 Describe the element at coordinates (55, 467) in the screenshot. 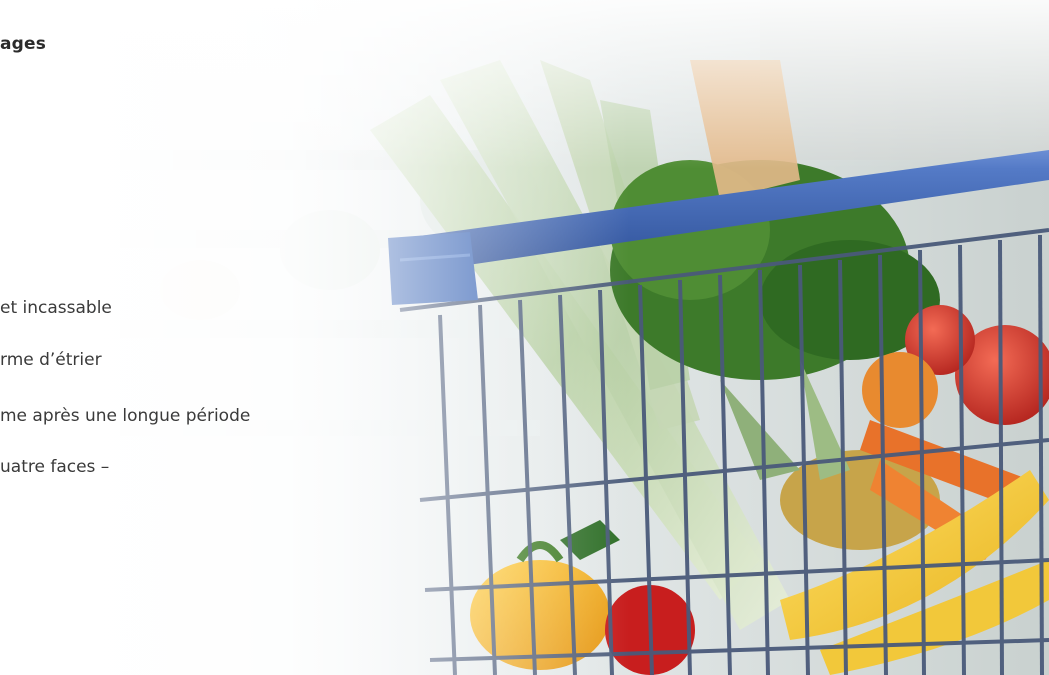

I see `feature-line-4: uatre faces –` at that location.